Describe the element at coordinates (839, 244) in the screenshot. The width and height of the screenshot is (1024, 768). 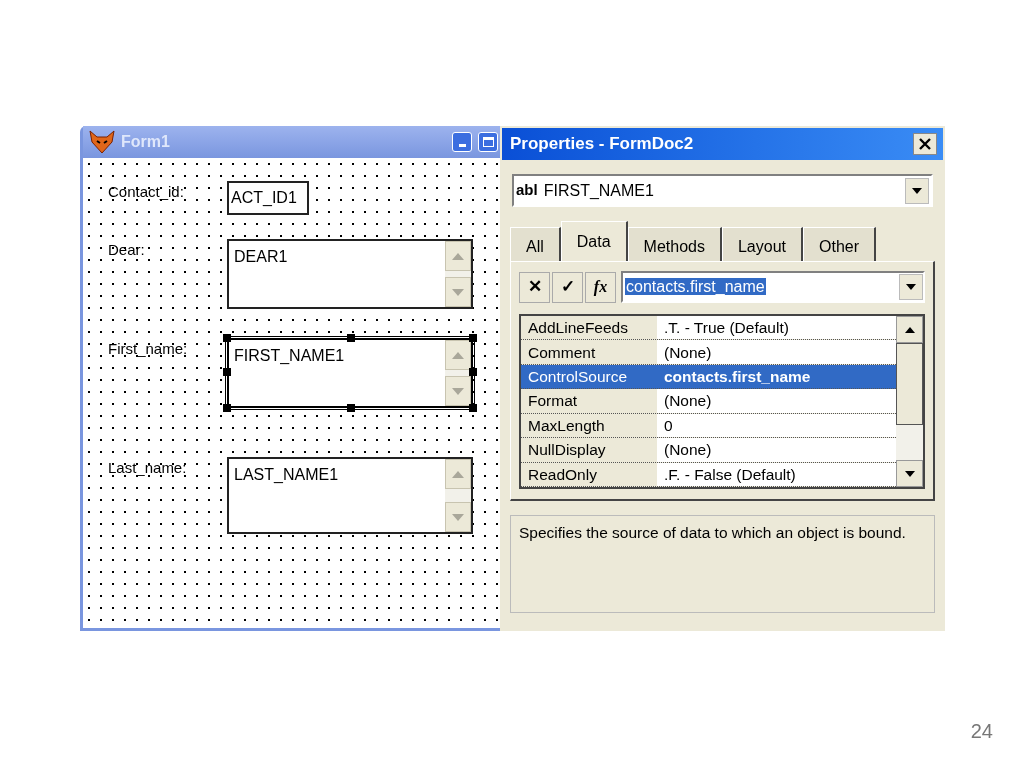
I see `tab: Other` at that location.